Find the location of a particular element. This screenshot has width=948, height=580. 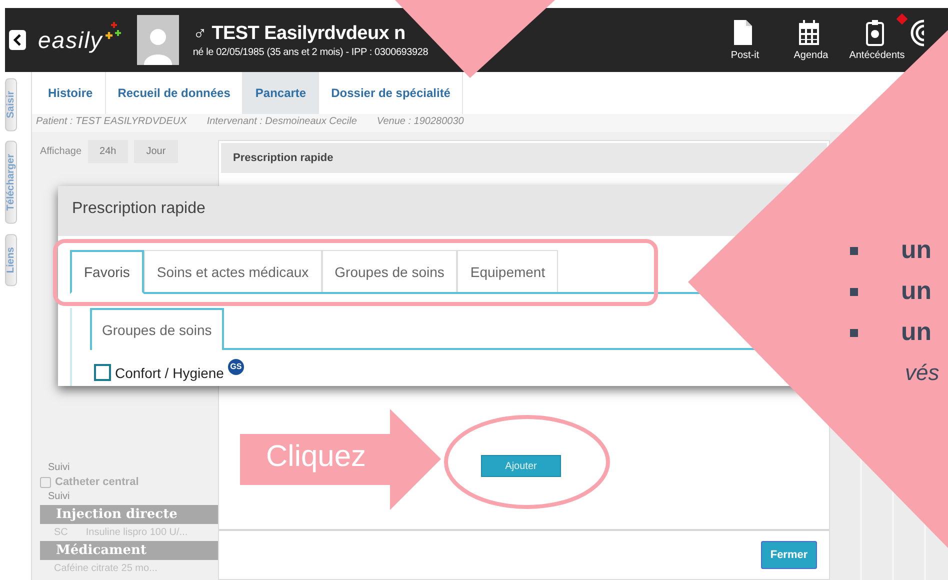

add-button: Ajouter is located at coordinates (521, 466).